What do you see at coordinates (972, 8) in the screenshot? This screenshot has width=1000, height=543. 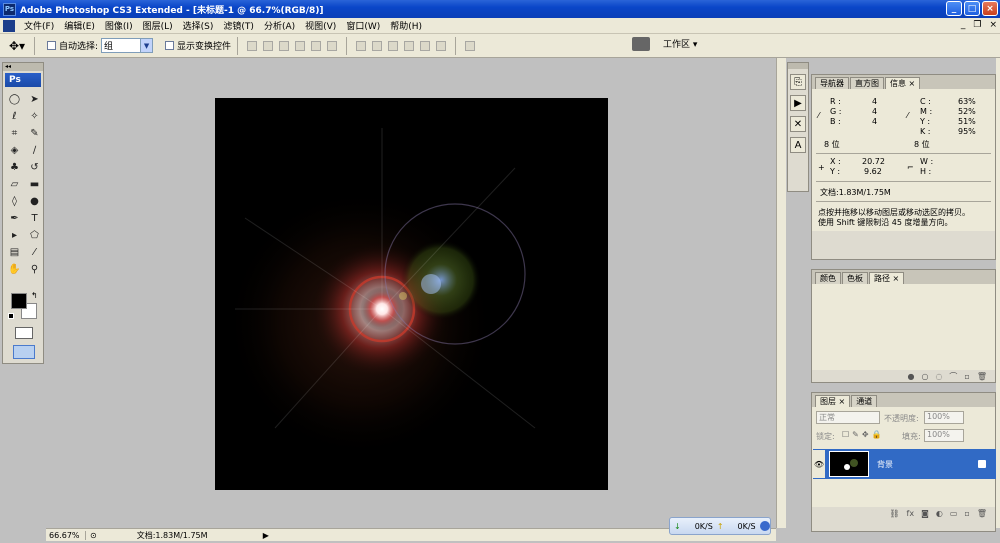 I see `maximize-button: □` at bounding box center [972, 8].